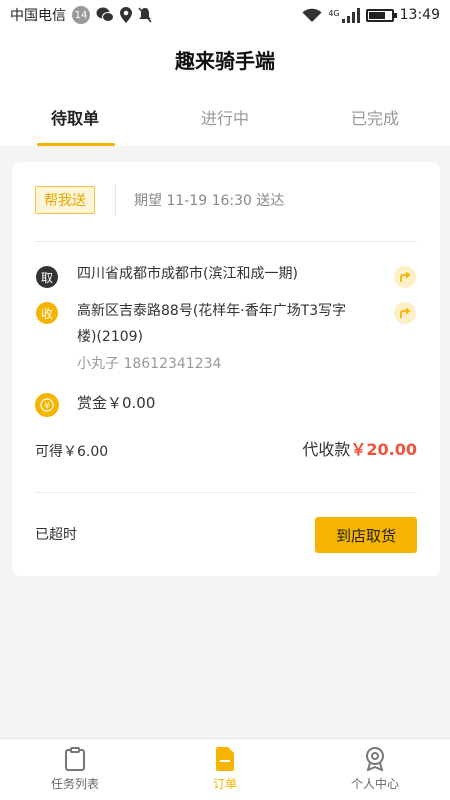  I want to click on nav-orders: 订单, so click(225, 769).